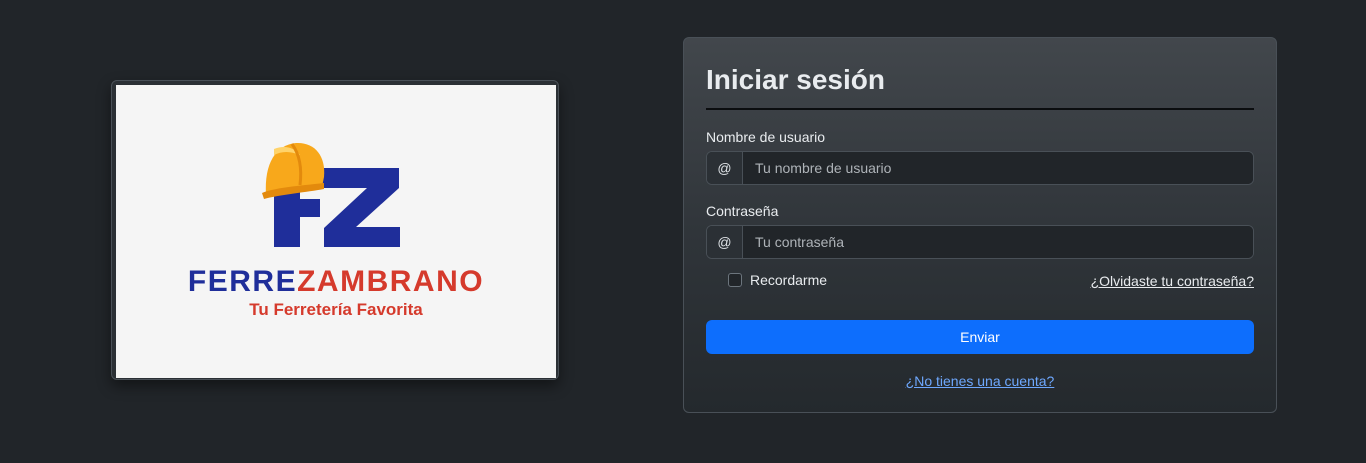 This screenshot has width=1366, height=463. Describe the element at coordinates (980, 381) in the screenshot. I see `register-link: ¿No tienes una cuenta?` at that location.